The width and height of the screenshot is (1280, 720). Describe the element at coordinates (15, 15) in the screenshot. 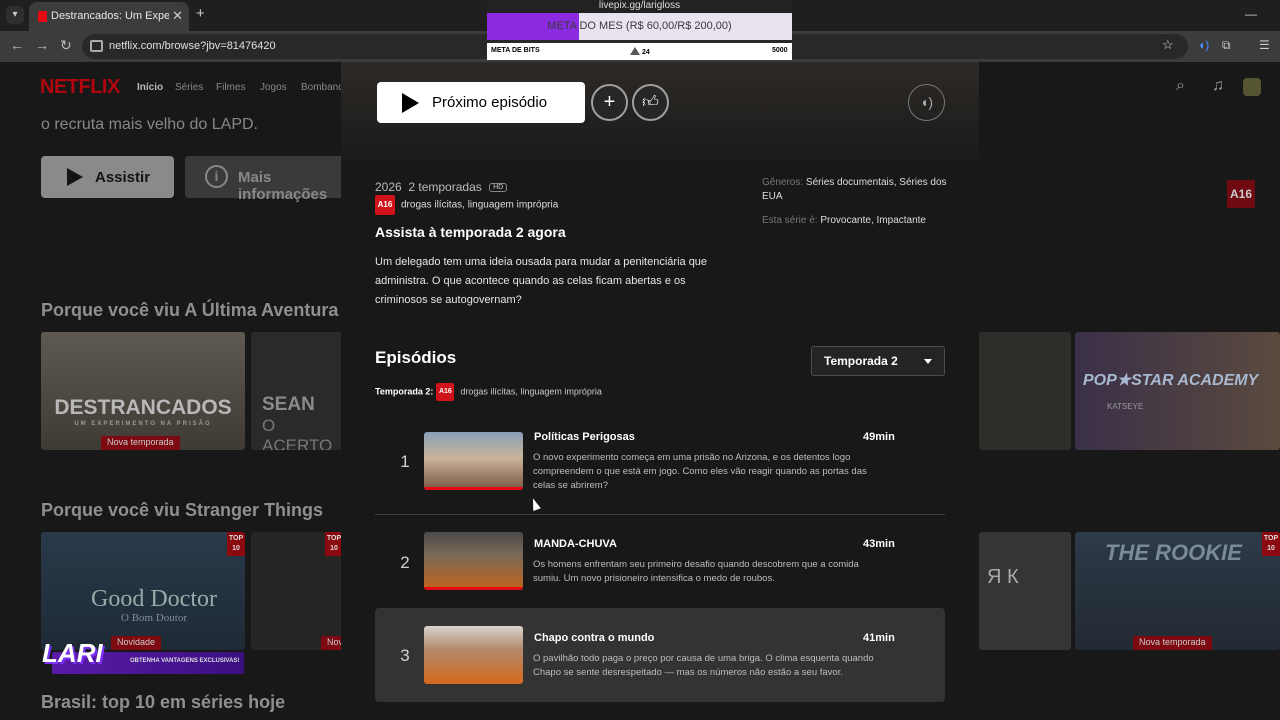

I see `tab-search-dropdown: ▾` at that location.